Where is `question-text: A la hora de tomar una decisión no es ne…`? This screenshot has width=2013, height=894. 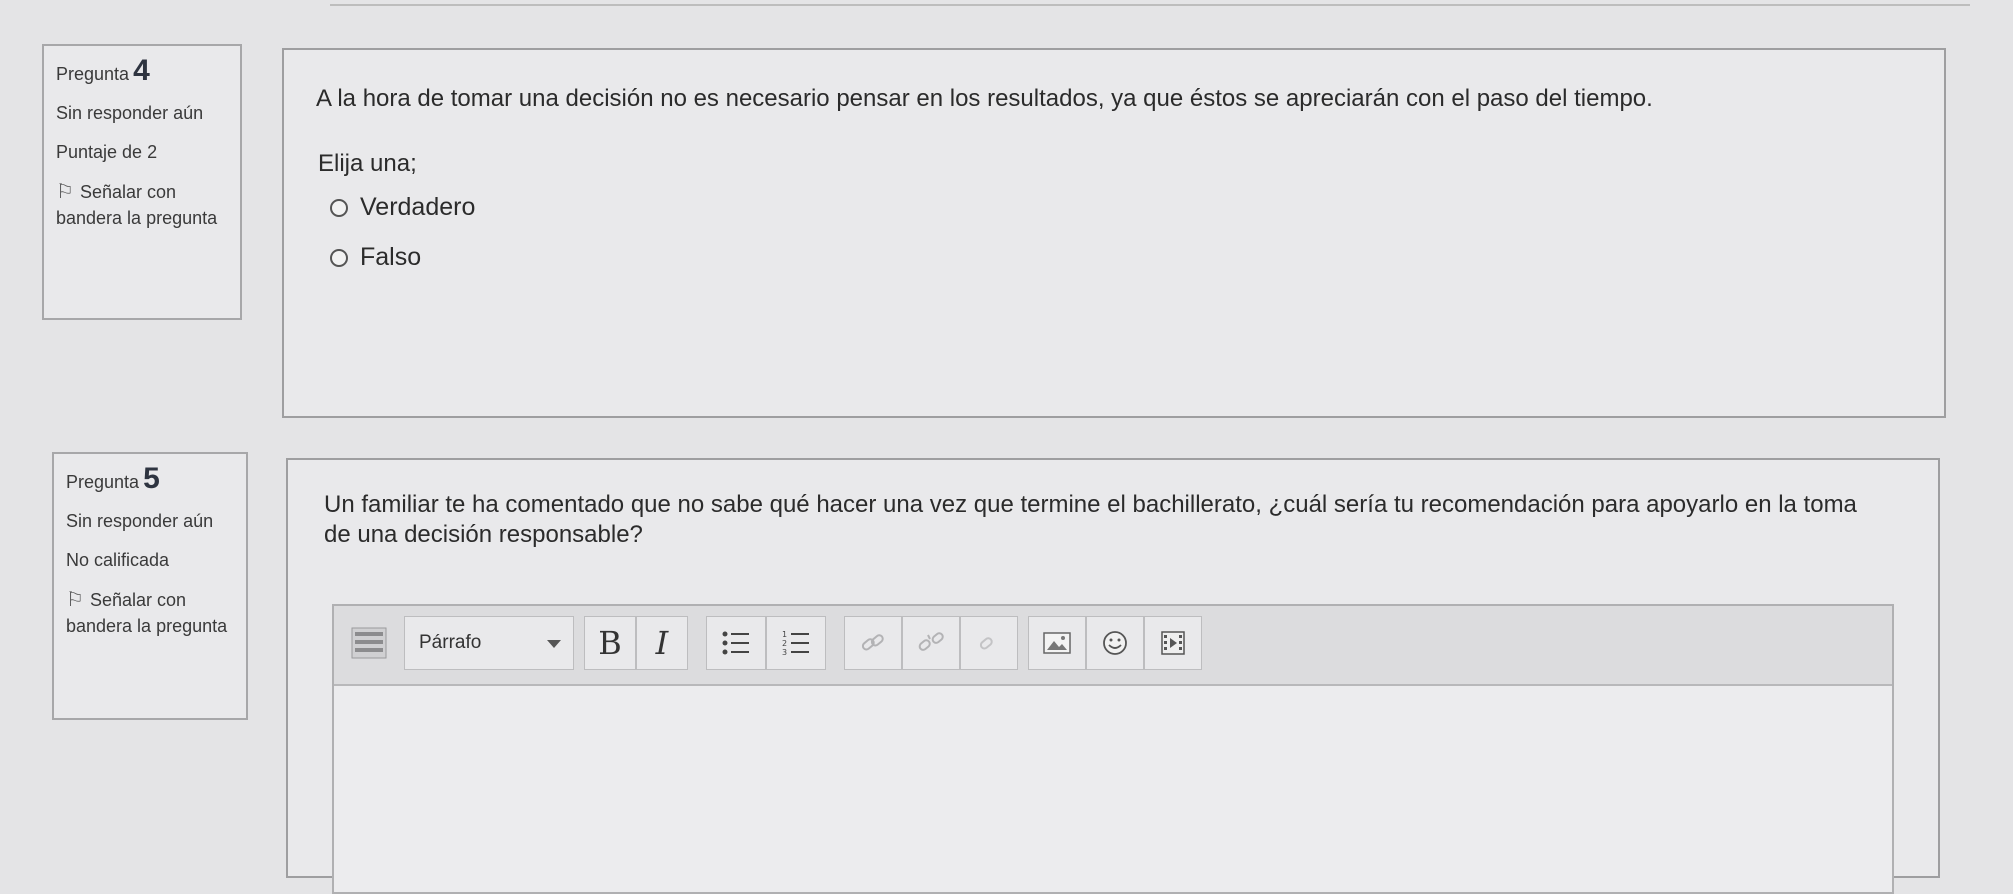
question-text: A la hora de tomar una decisión no es ne… is located at coordinates (984, 98).